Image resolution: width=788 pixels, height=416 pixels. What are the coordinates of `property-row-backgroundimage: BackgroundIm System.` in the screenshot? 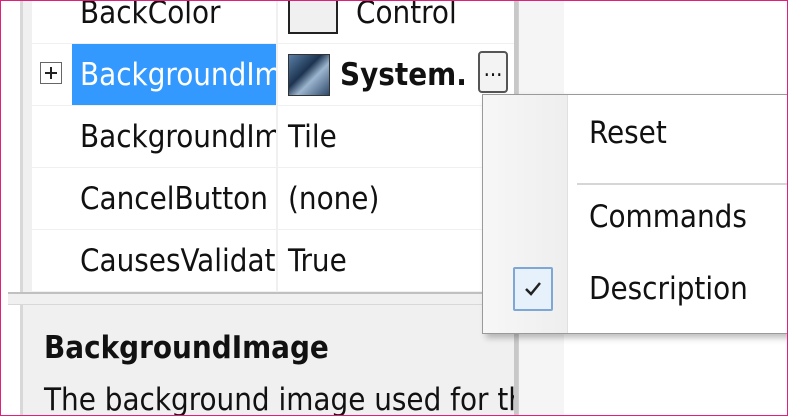 It's located at (273, 75).